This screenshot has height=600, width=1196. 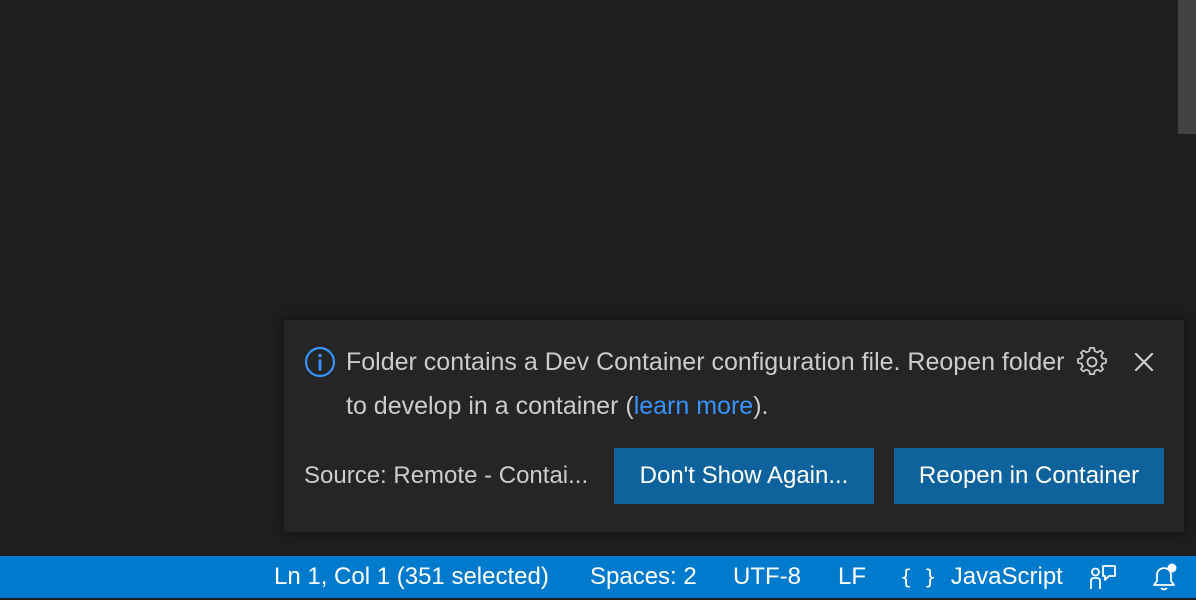 I want to click on info-icon, so click(x=320, y=362).